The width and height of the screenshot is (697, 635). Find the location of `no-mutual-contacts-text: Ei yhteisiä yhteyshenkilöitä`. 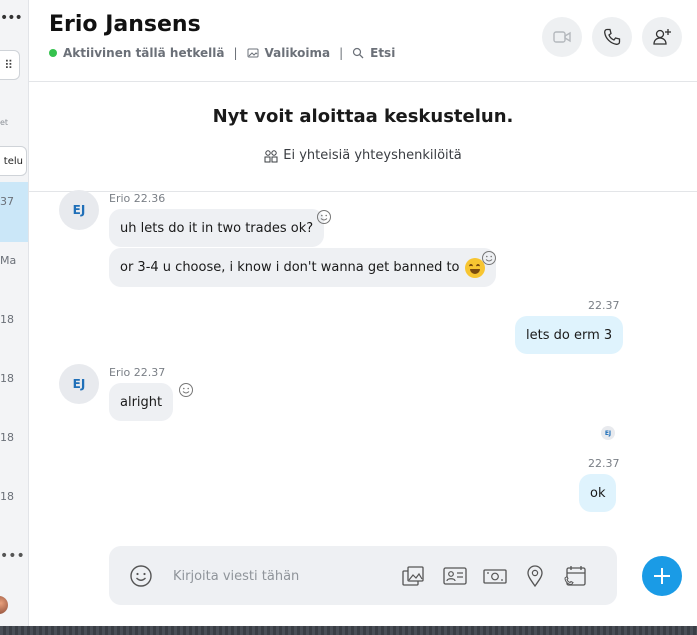

no-mutual-contacts-text: Ei yhteisiä yhteyshenkilöitä is located at coordinates (372, 155).